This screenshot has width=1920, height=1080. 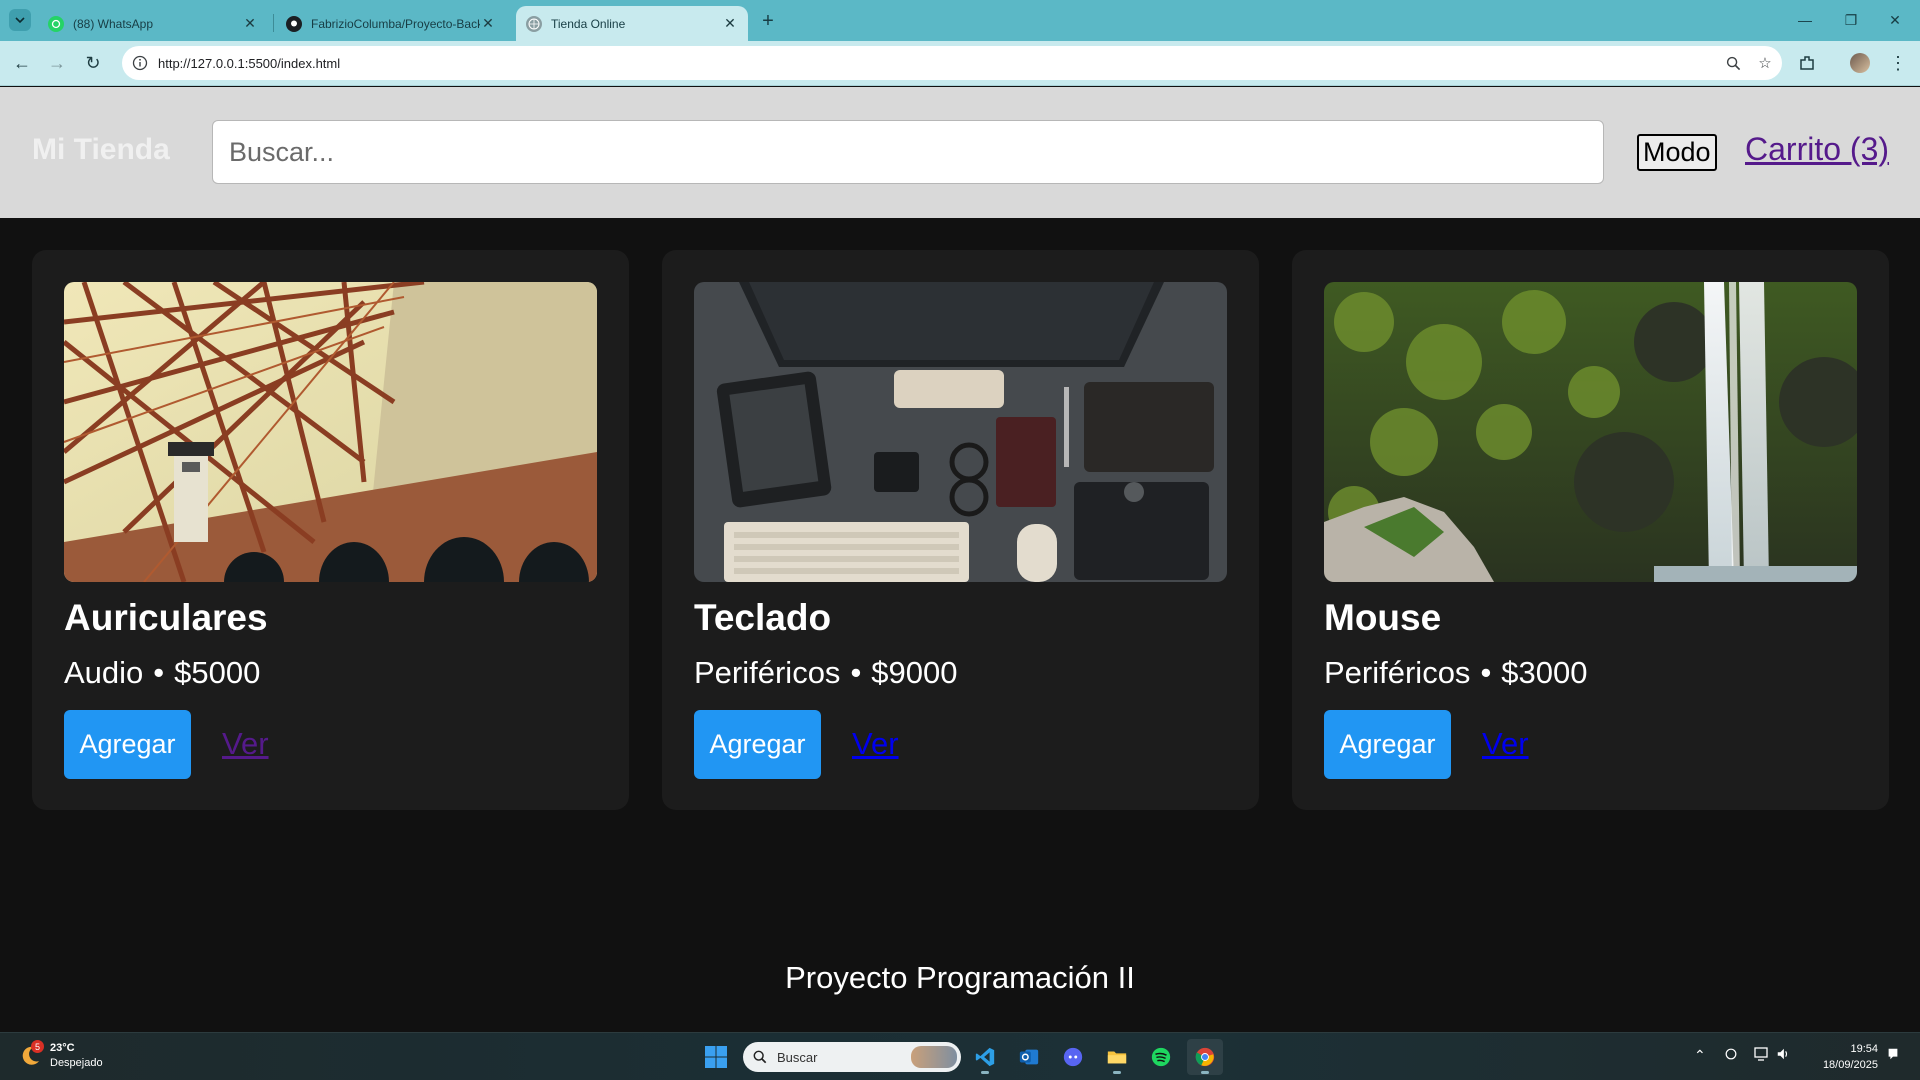 What do you see at coordinates (166, 617) in the screenshot?
I see `product-name: Auriculares` at bounding box center [166, 617].